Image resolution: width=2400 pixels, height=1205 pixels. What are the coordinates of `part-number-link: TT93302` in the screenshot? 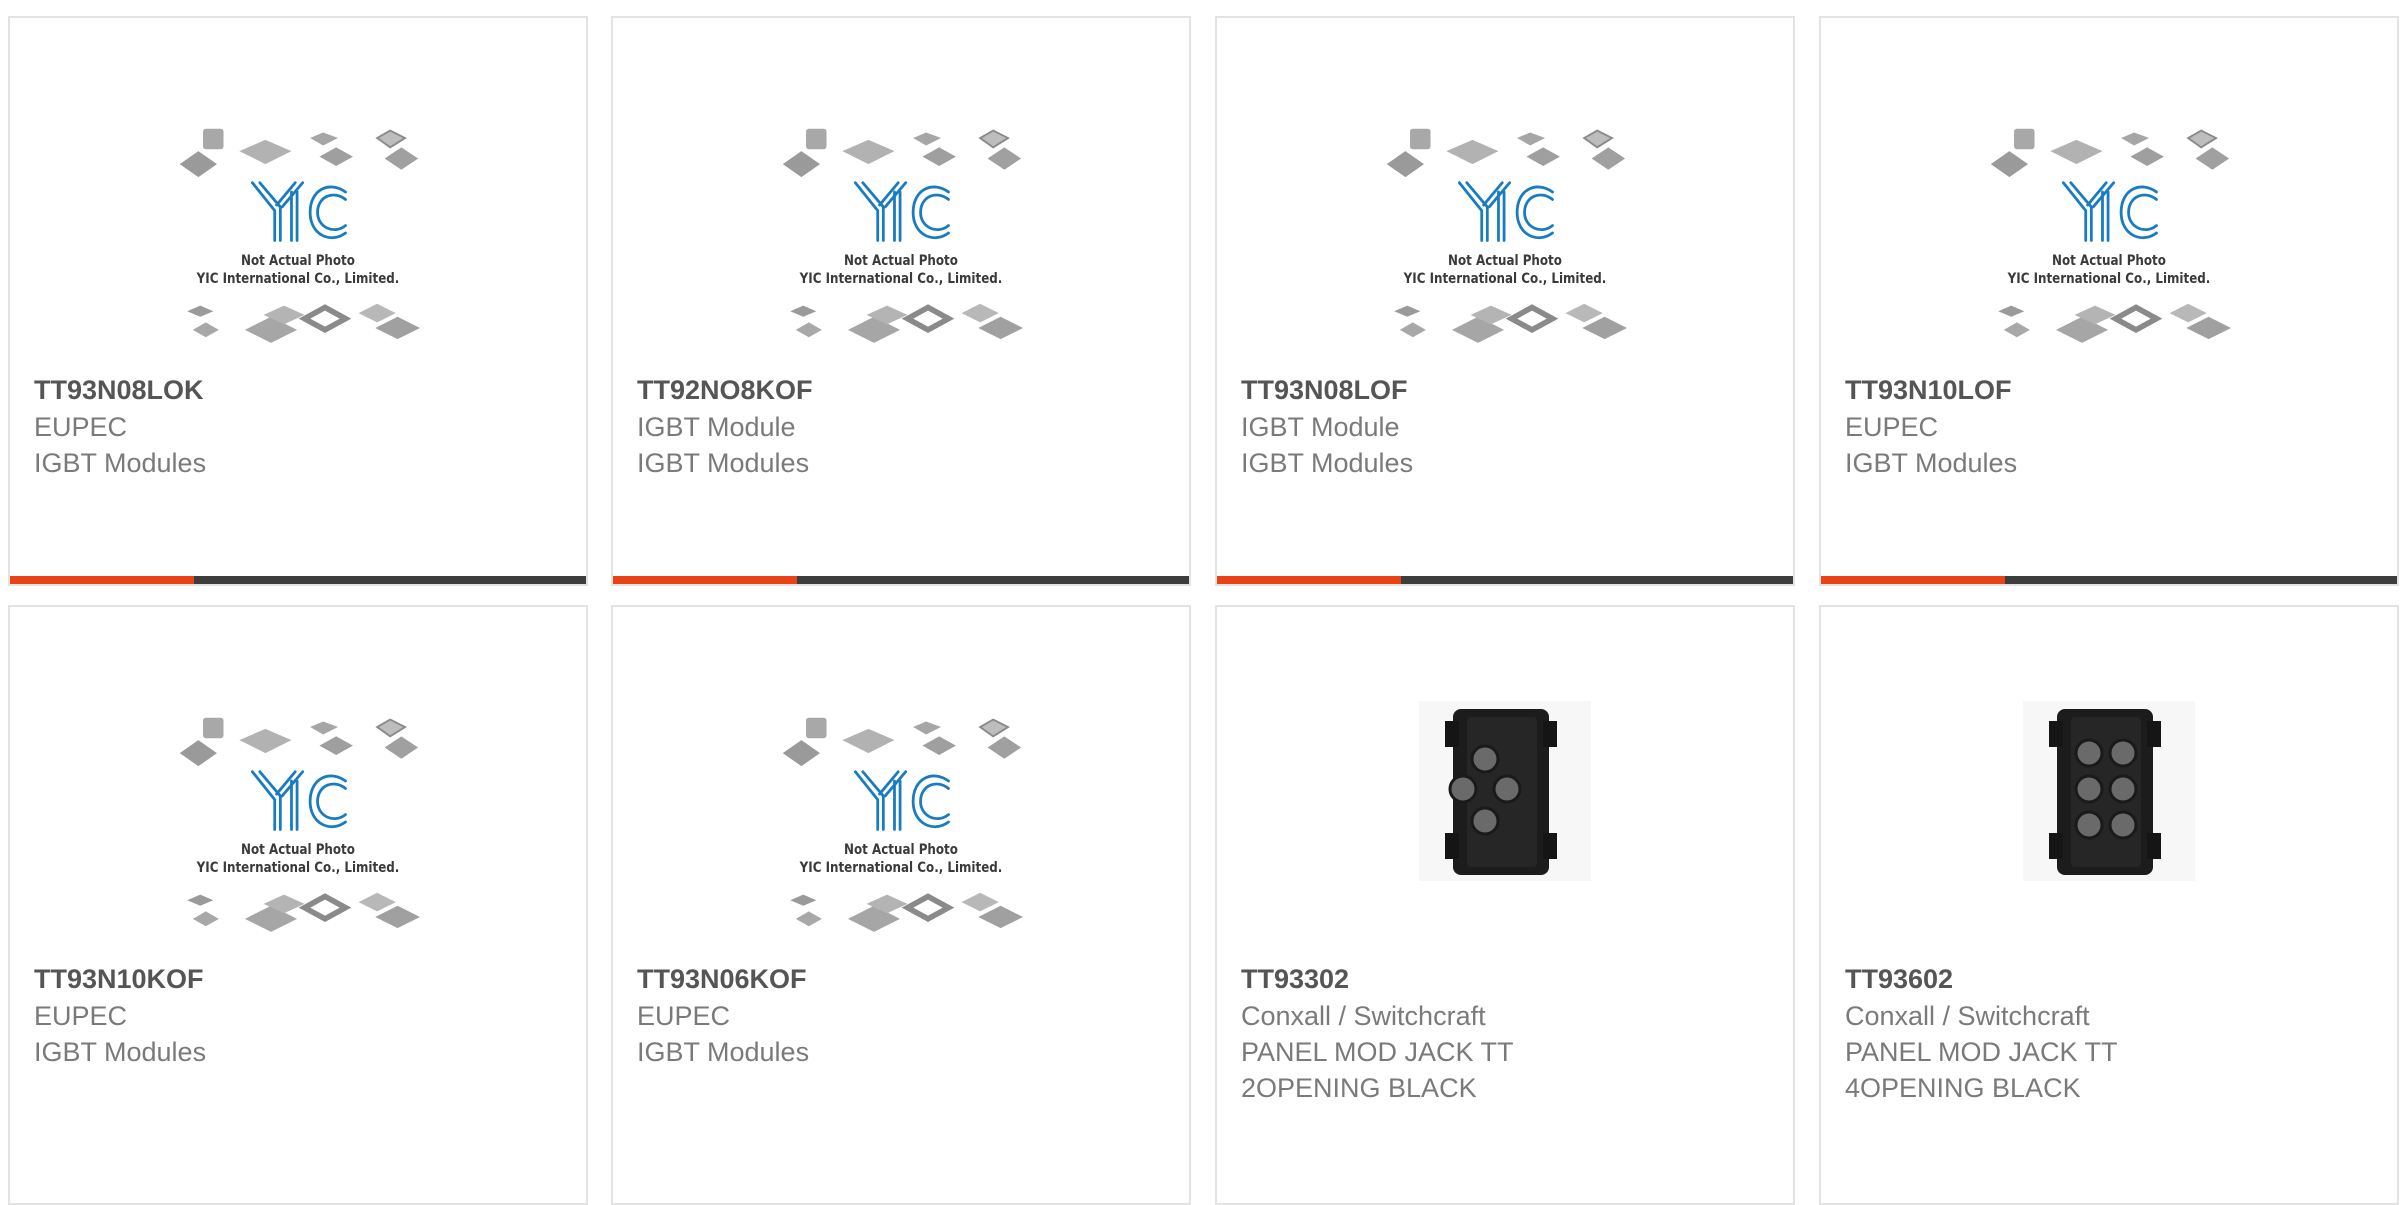 It's located at (1509, 979).